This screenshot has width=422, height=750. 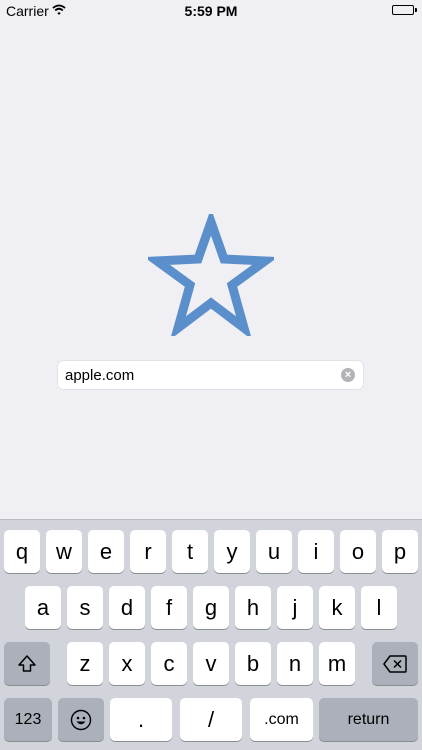 I want to click on dotcom-key: .com, so click(x=281, y=719).